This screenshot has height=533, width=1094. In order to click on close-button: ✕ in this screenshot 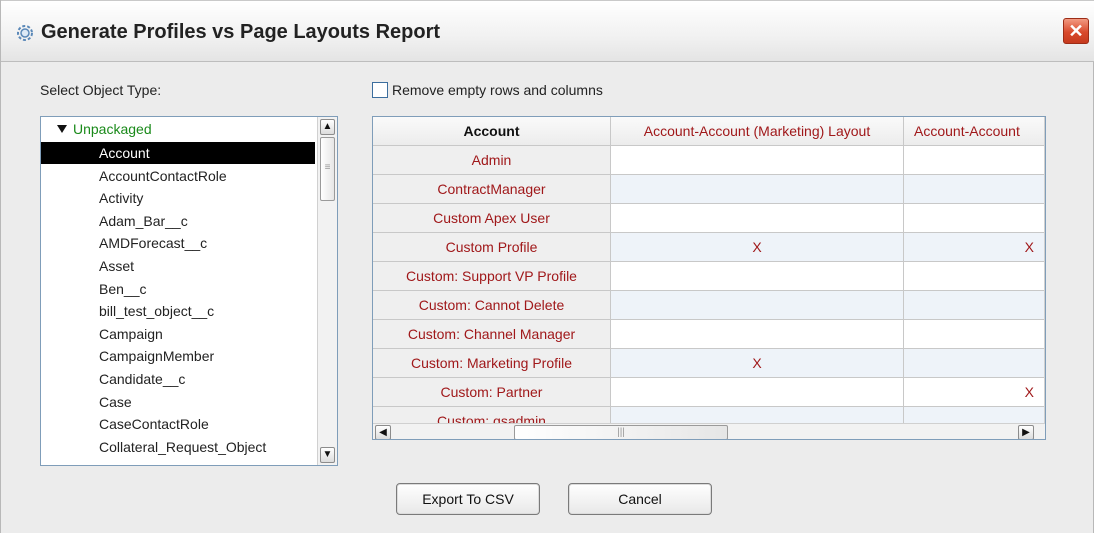, I will do `click(1076, 31)`.